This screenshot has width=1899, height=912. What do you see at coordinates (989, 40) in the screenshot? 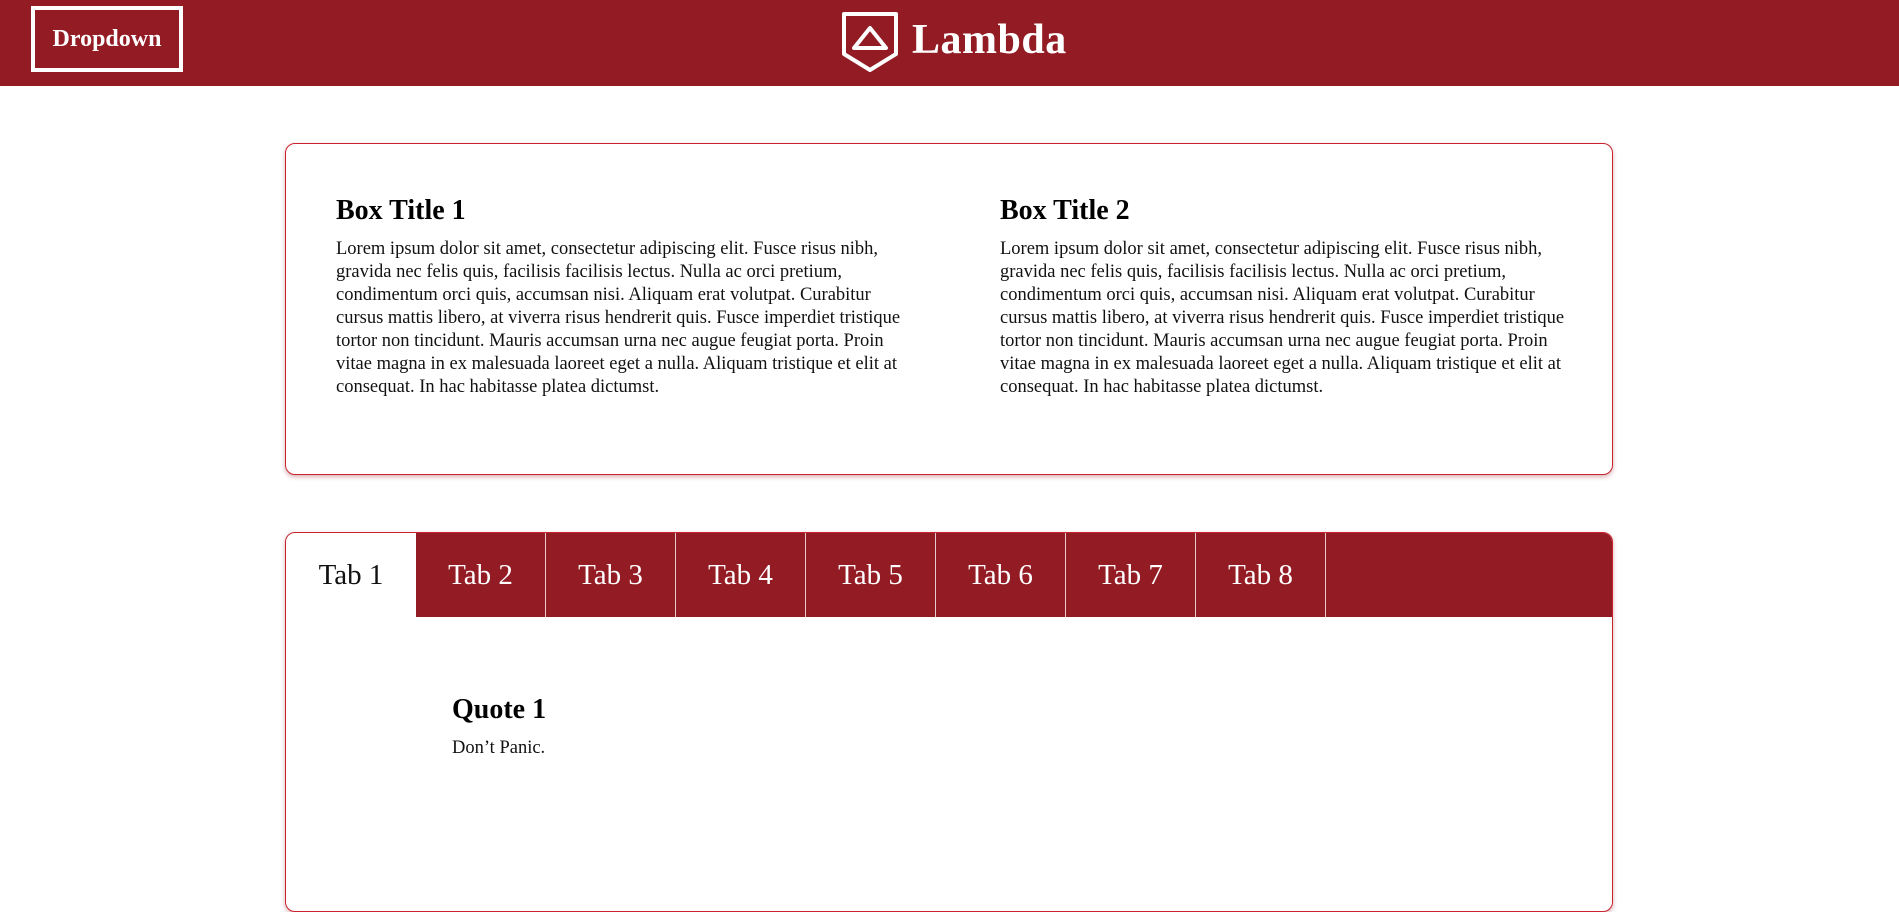
I see `logo-text: Lambda` at bounding box center [989, 40].